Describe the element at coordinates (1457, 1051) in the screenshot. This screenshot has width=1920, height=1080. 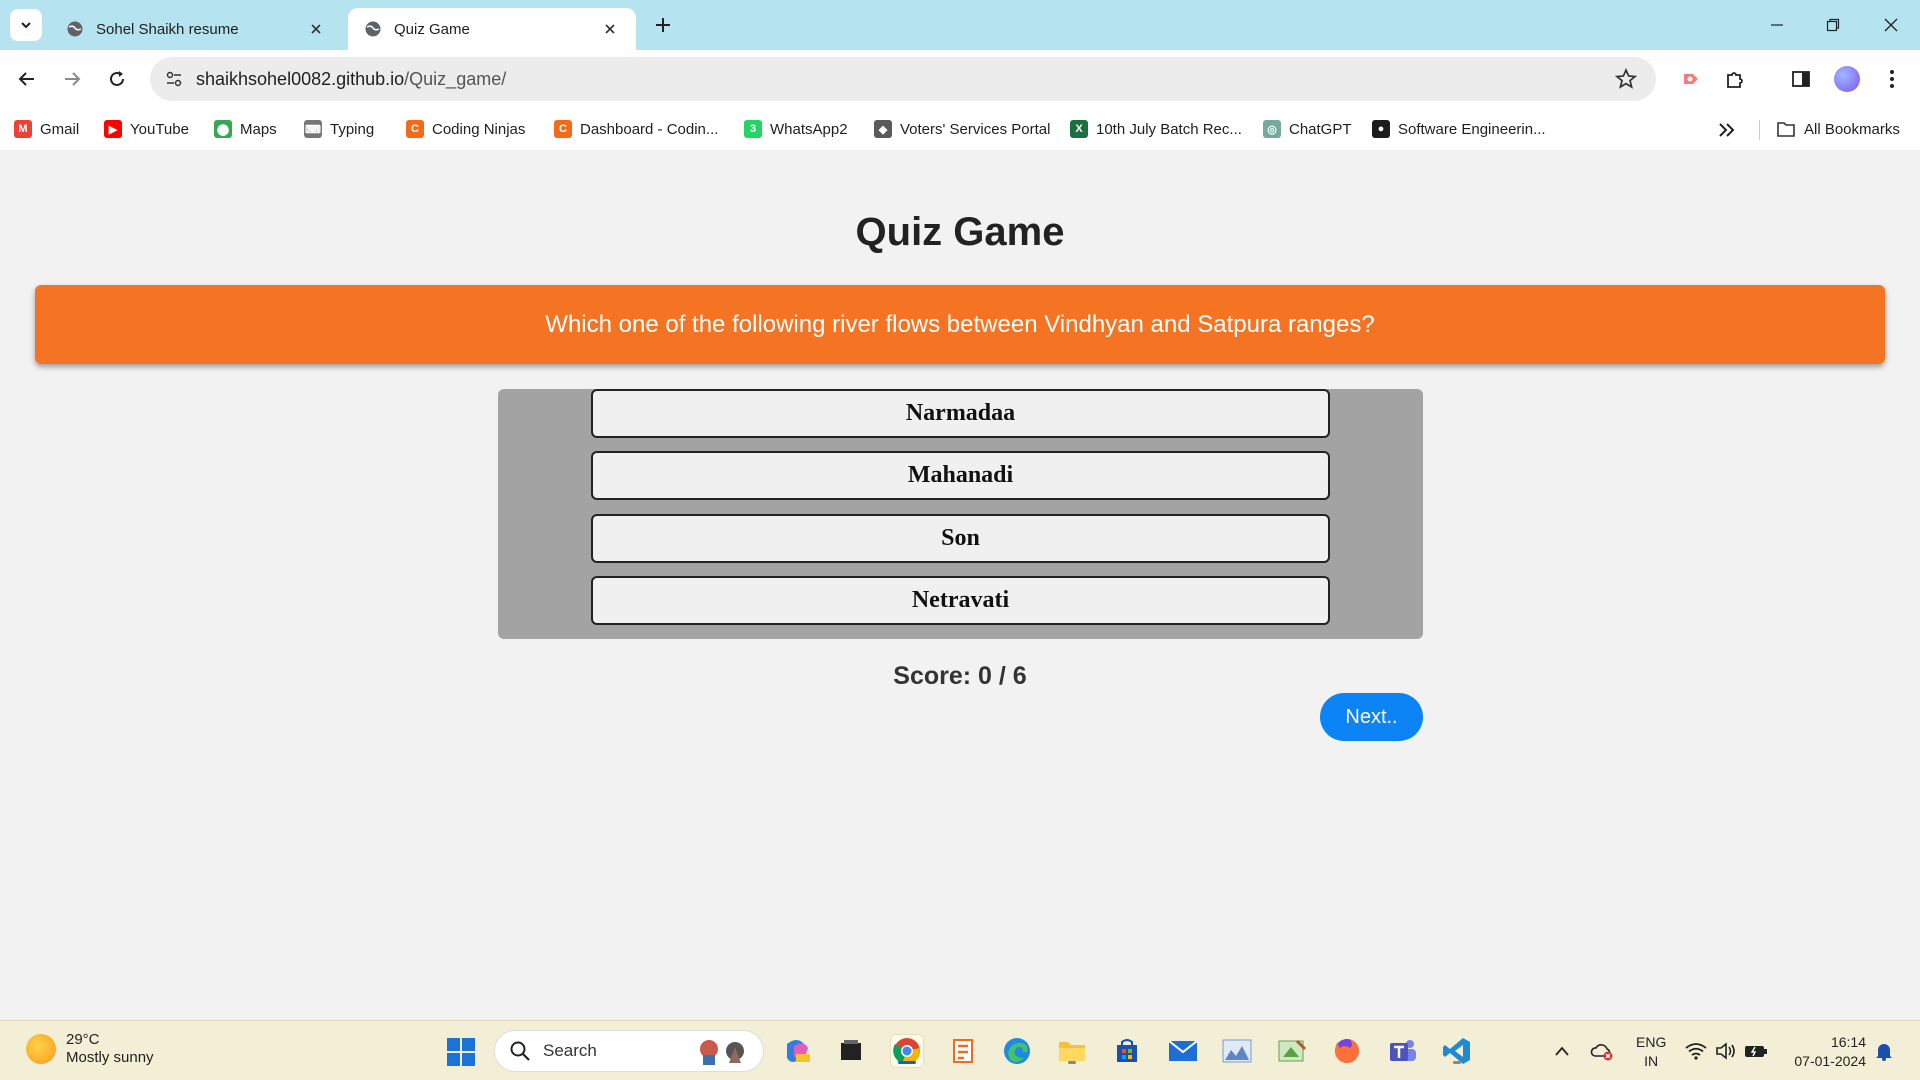
I see `taskbar-app-vscode` at that location.